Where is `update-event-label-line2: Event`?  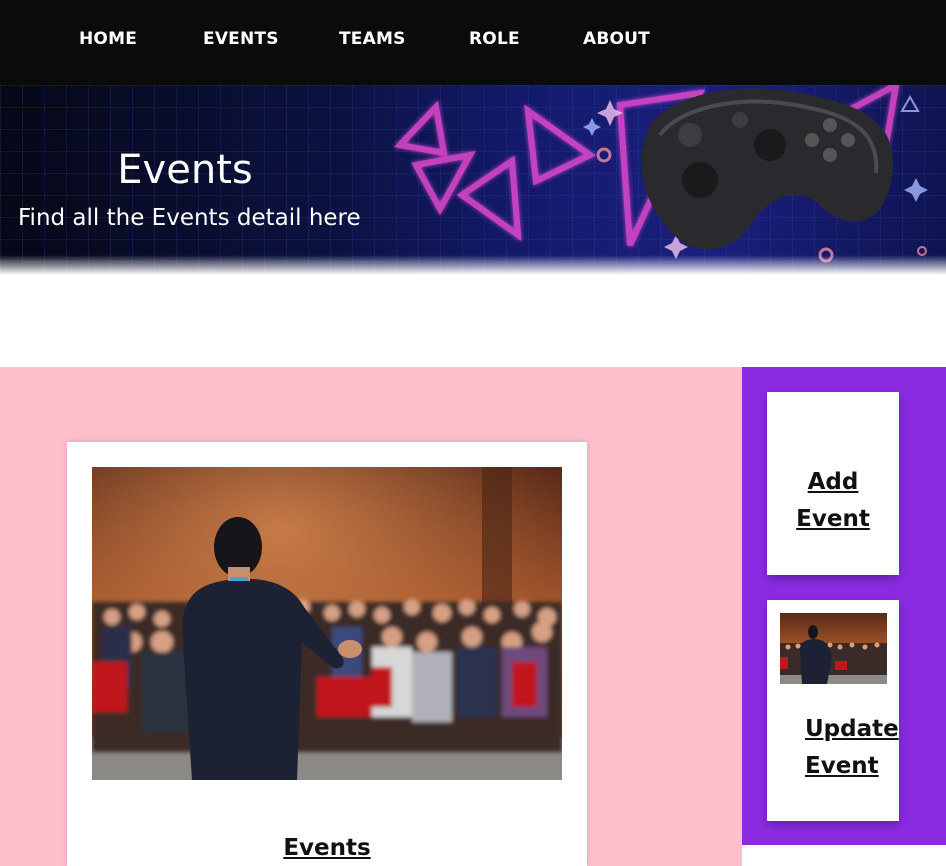
update-event-label-line2: Event is located at coordinates (842, 766).